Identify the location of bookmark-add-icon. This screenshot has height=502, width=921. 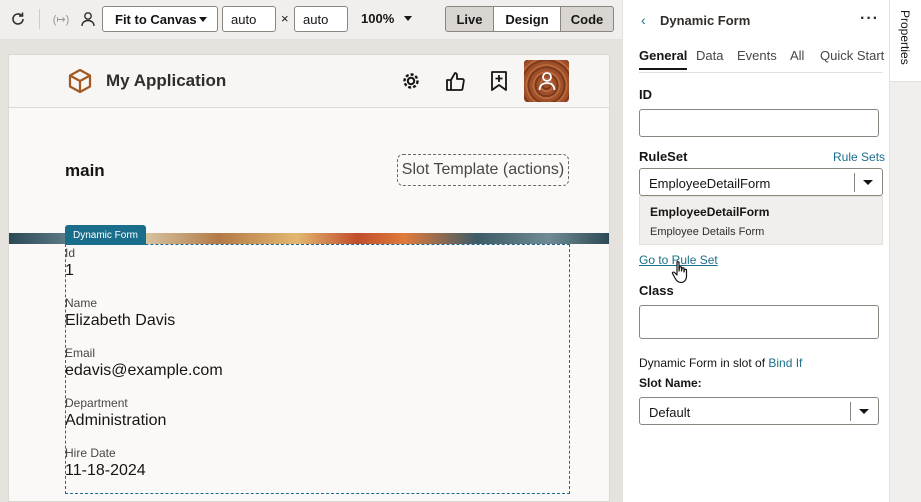
(499, 81).